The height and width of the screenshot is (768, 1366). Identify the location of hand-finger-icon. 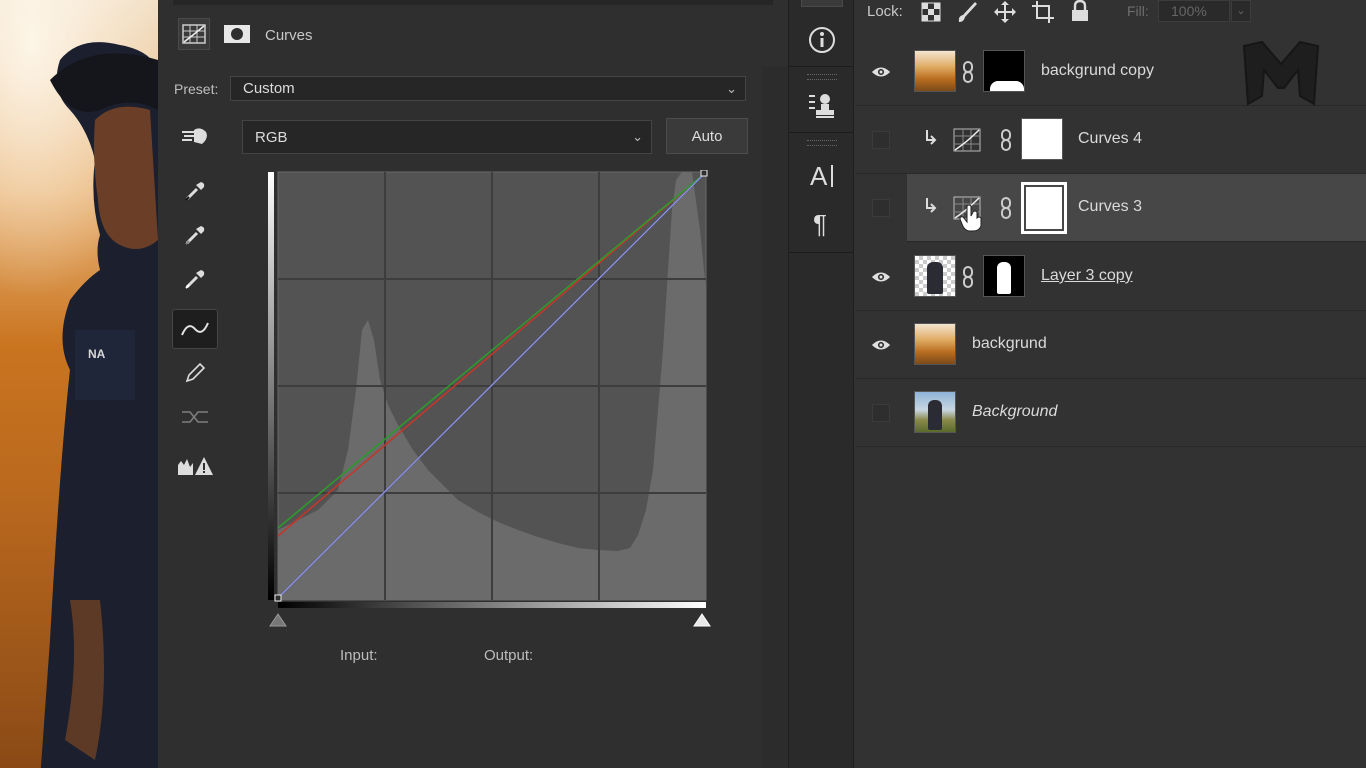
(194, 136).